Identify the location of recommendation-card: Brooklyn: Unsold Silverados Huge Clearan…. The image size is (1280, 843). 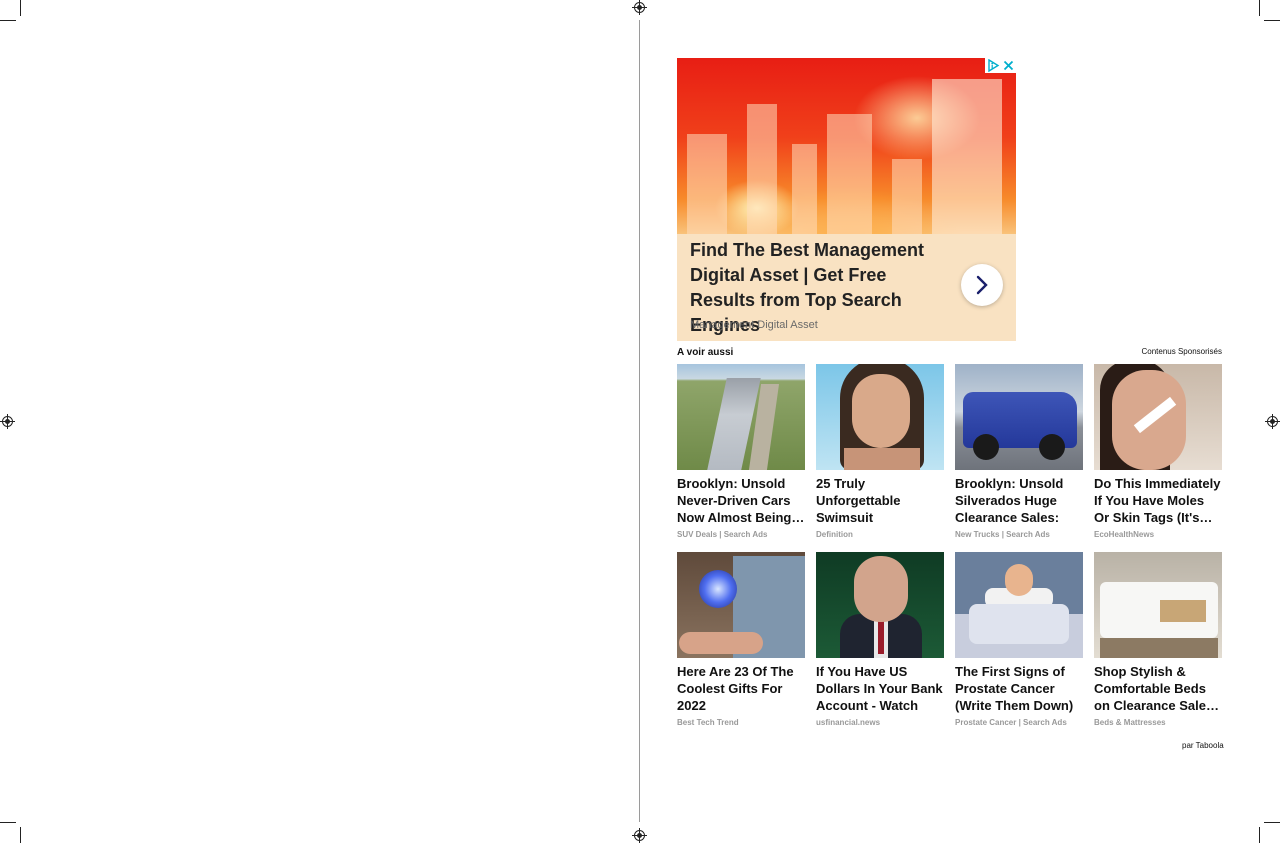
(1019, 451).